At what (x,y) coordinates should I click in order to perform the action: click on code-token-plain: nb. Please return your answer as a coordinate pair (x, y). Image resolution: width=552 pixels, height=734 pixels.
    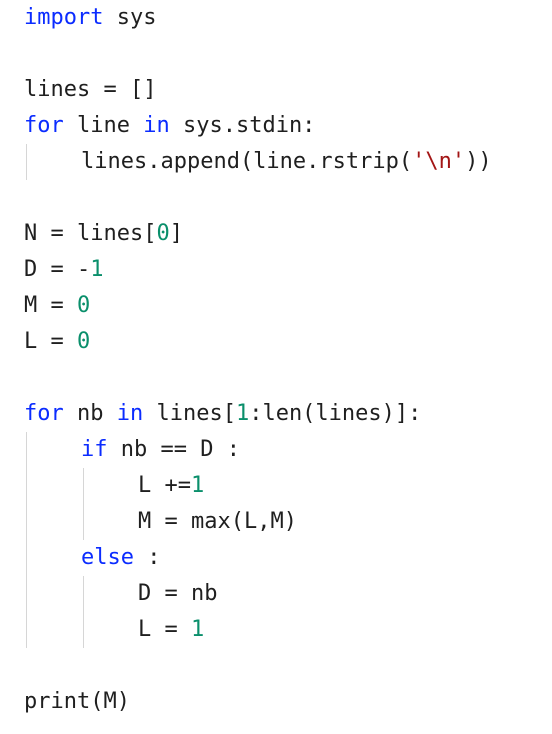
    Looking at the image, I should click on (90, 413).